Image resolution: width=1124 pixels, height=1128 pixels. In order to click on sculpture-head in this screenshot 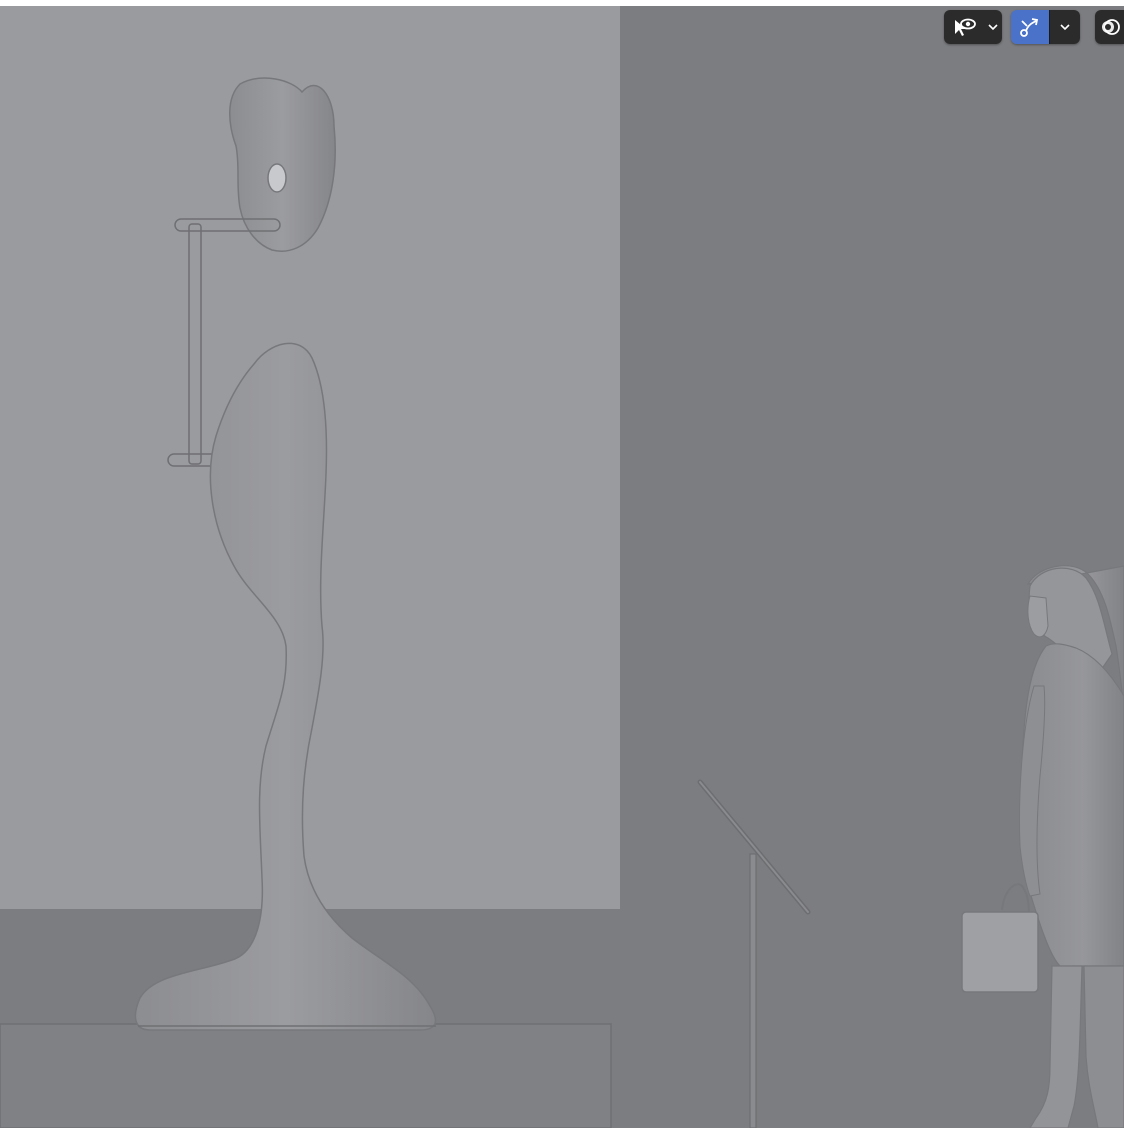, I will do `click(282, 164)`.